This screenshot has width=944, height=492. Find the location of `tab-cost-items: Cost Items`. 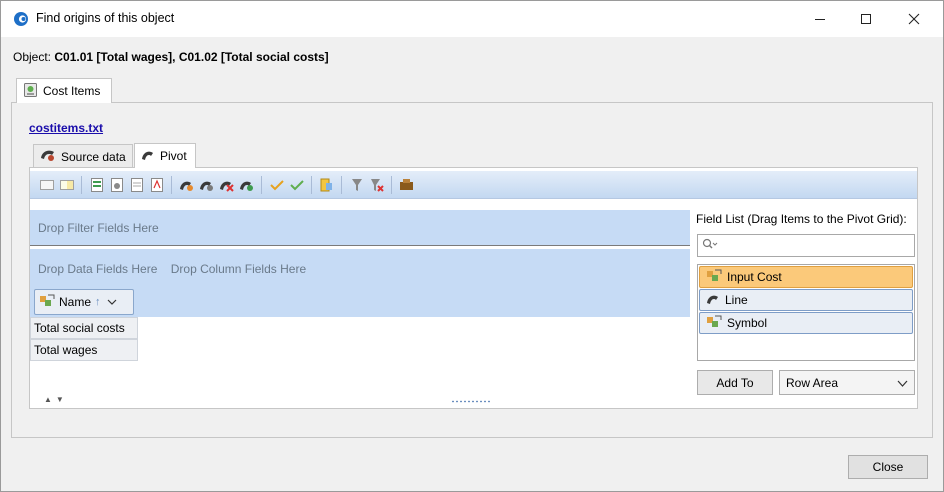

tab-cost-items: Cost Items is located at coordinates (64, 90).